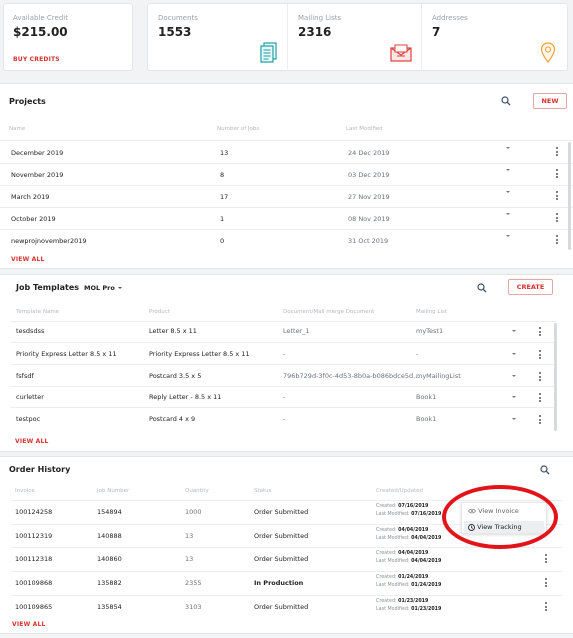 This screenshot has width=573, height=638. I want to click on project-jobs: 8, so click(222, 175).